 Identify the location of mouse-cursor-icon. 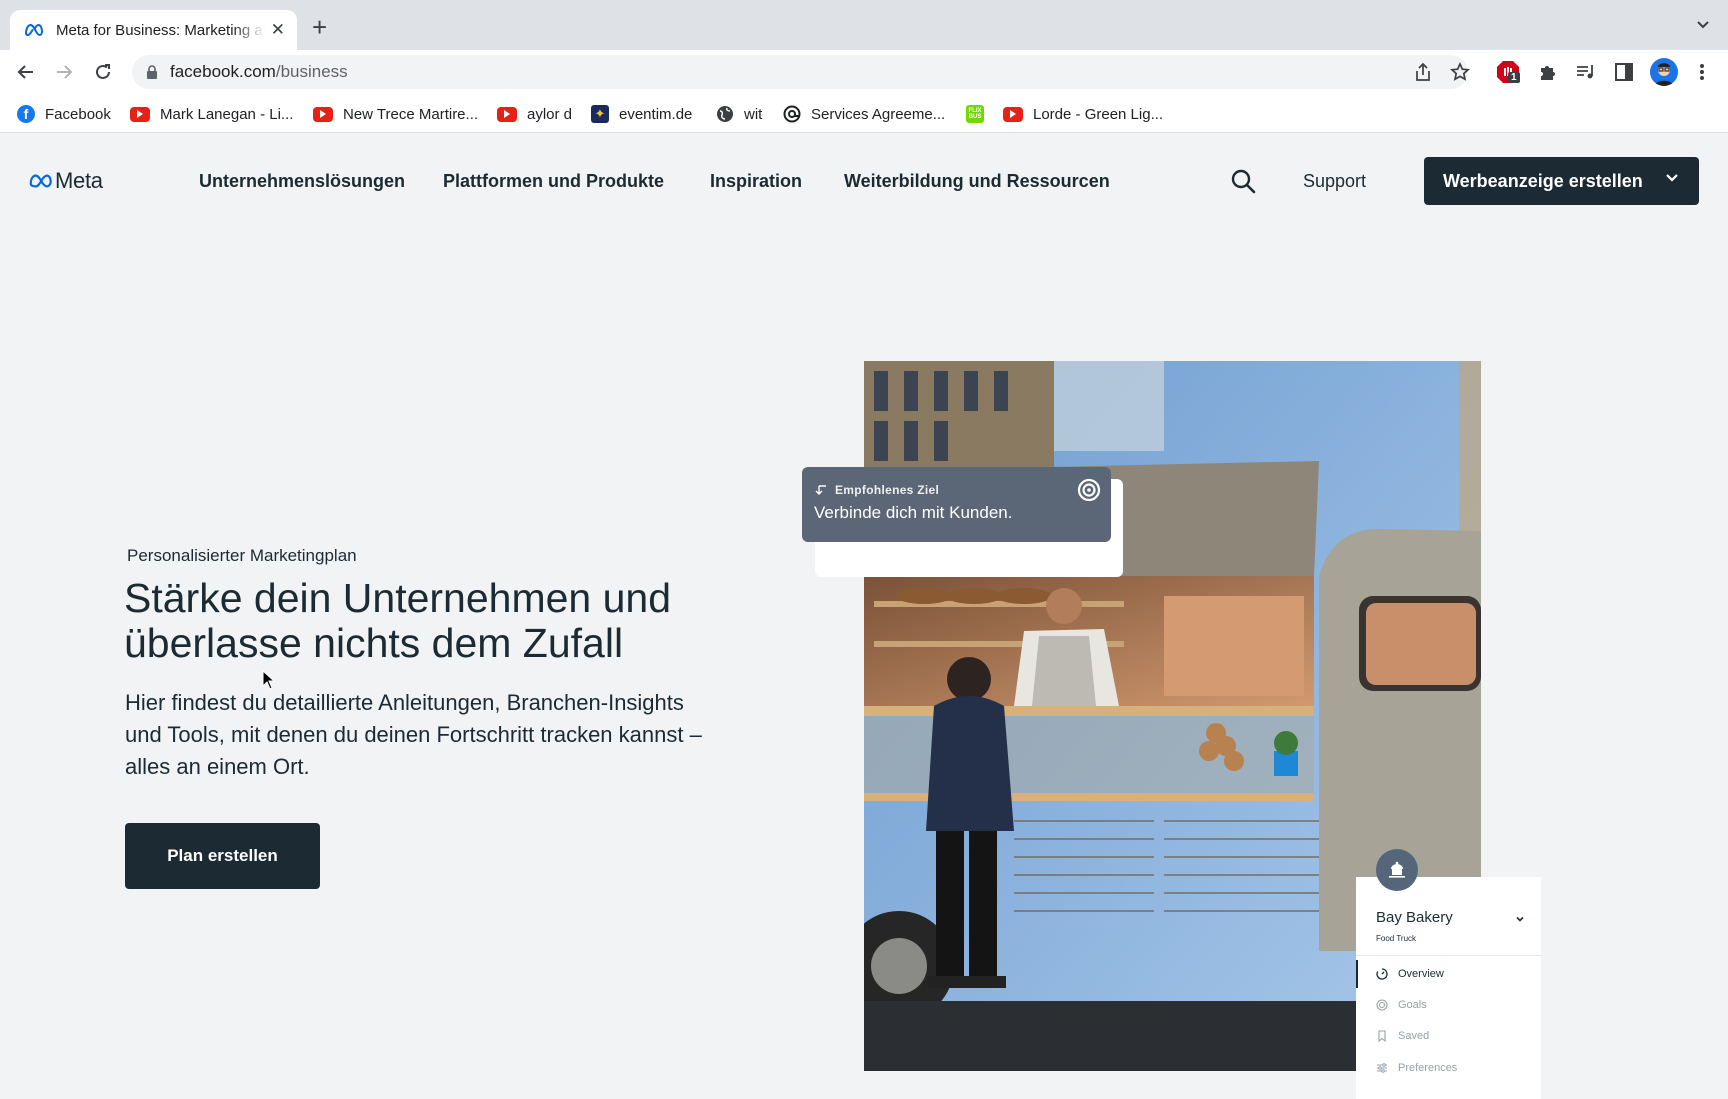
(269, 680).